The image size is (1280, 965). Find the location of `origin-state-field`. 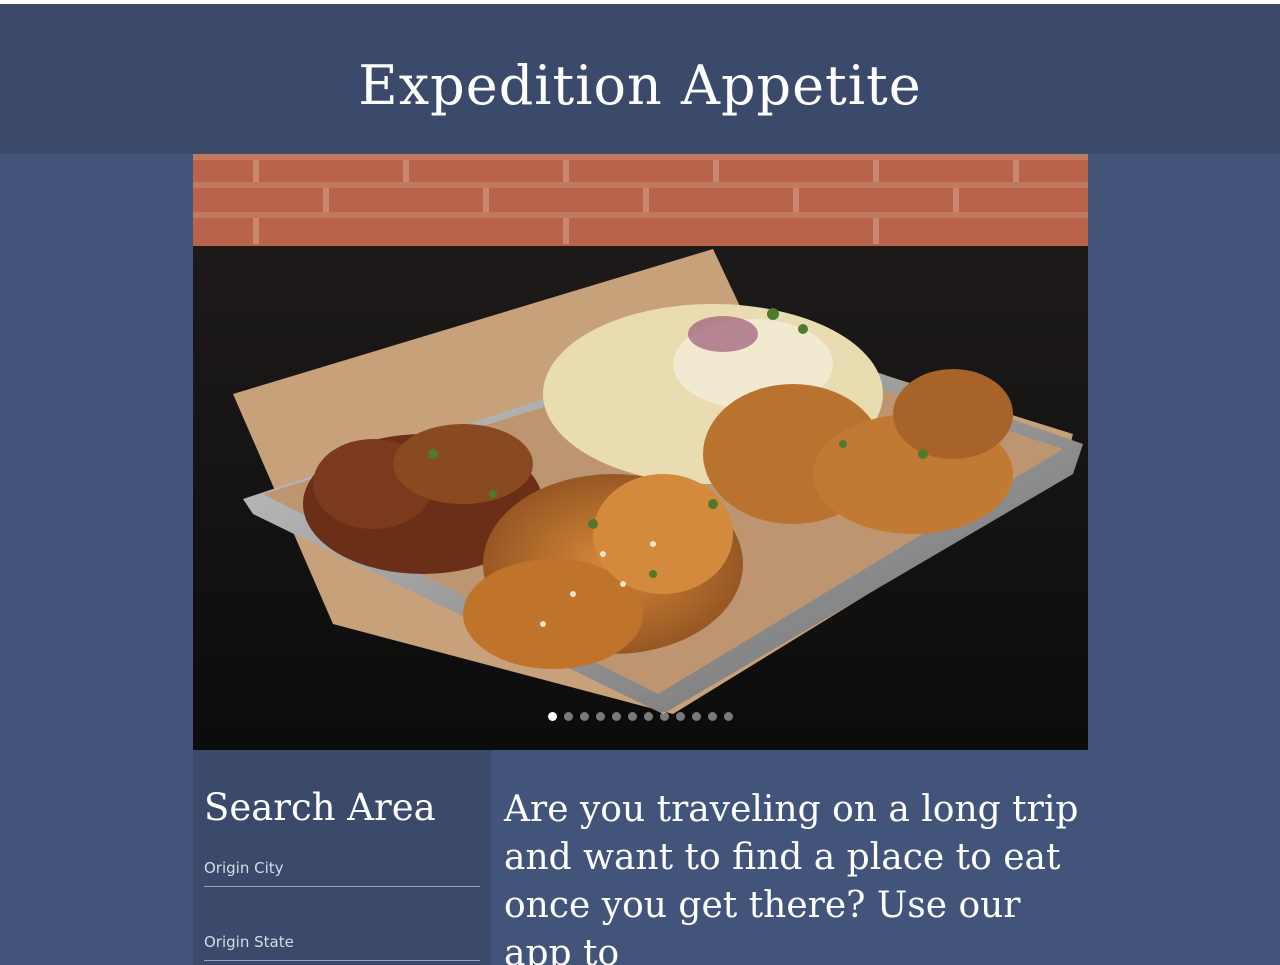

origin-state-field is located at coordinates (342, 942).